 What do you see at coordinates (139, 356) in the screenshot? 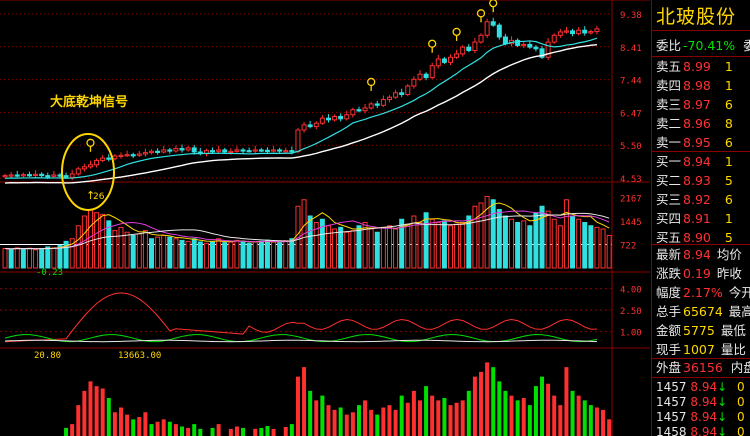
I see `osc-right-label: 13663.00` at bounding box center [139, 356].